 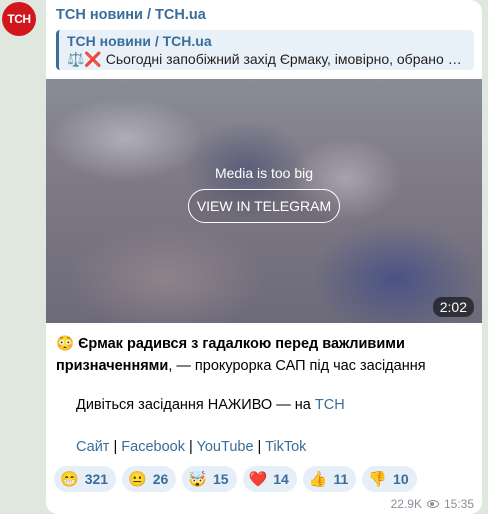 What do you see at coordinates (269, 479) in the screenshot?
I see `reaction-heart: ❤️ 14` at bounding box center [269, 479].